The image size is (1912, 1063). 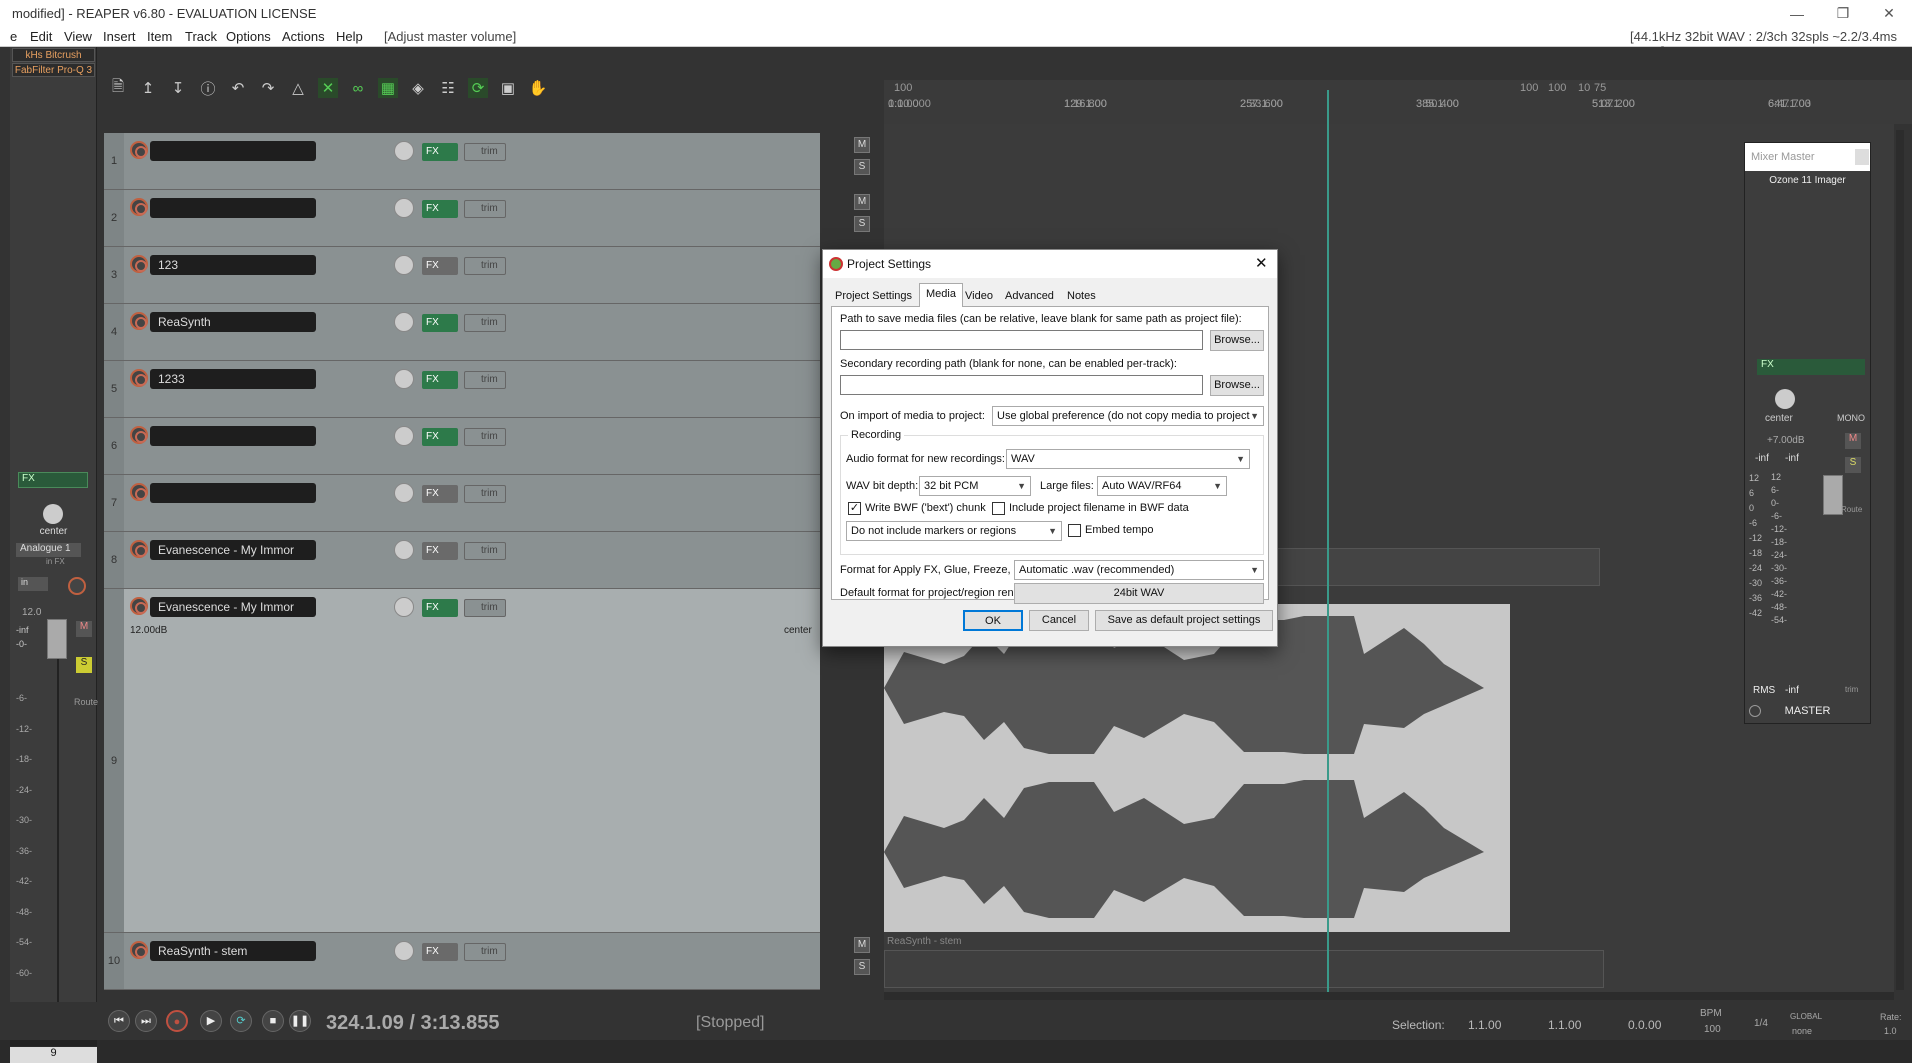 I want to click on menu-options: Options, so click(x=248, y=36).